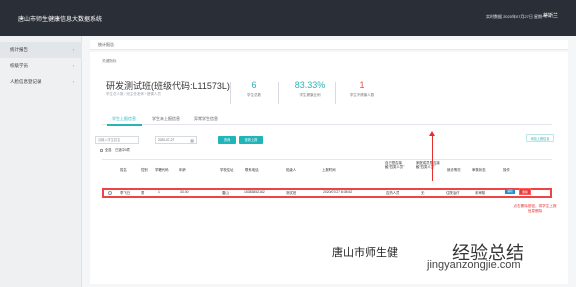 The height and width of the screenshot is (287, 576). I want to click on metric-total-students: 6 学生总数, so click(254, 93).